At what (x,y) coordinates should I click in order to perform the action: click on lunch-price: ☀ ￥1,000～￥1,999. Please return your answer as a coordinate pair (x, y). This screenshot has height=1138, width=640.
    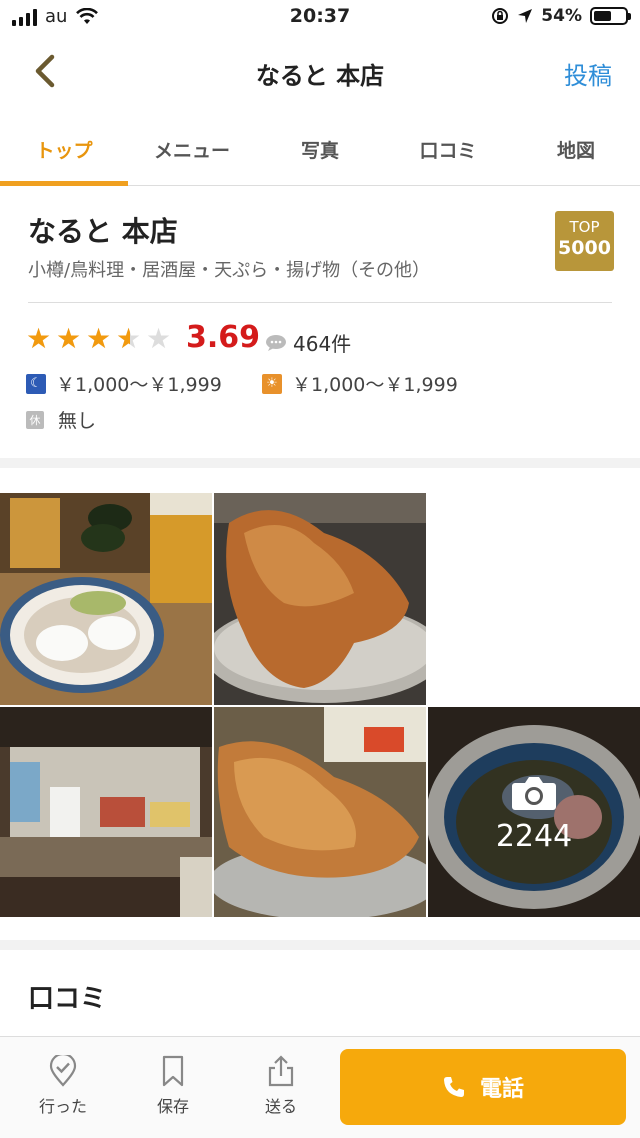
    Looking at the image, I should click on (360, 383).